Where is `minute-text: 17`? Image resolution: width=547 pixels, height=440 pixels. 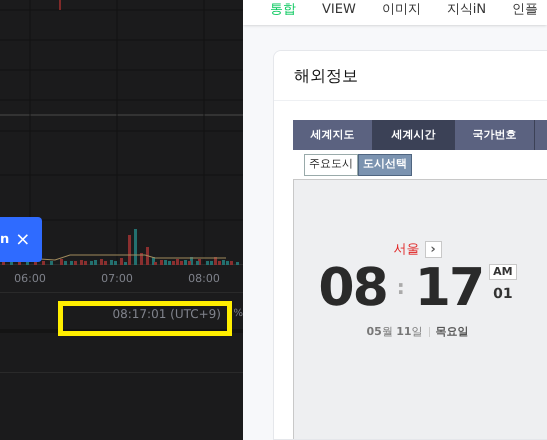
minute-text: 17 is located at coordinates (449, 288).